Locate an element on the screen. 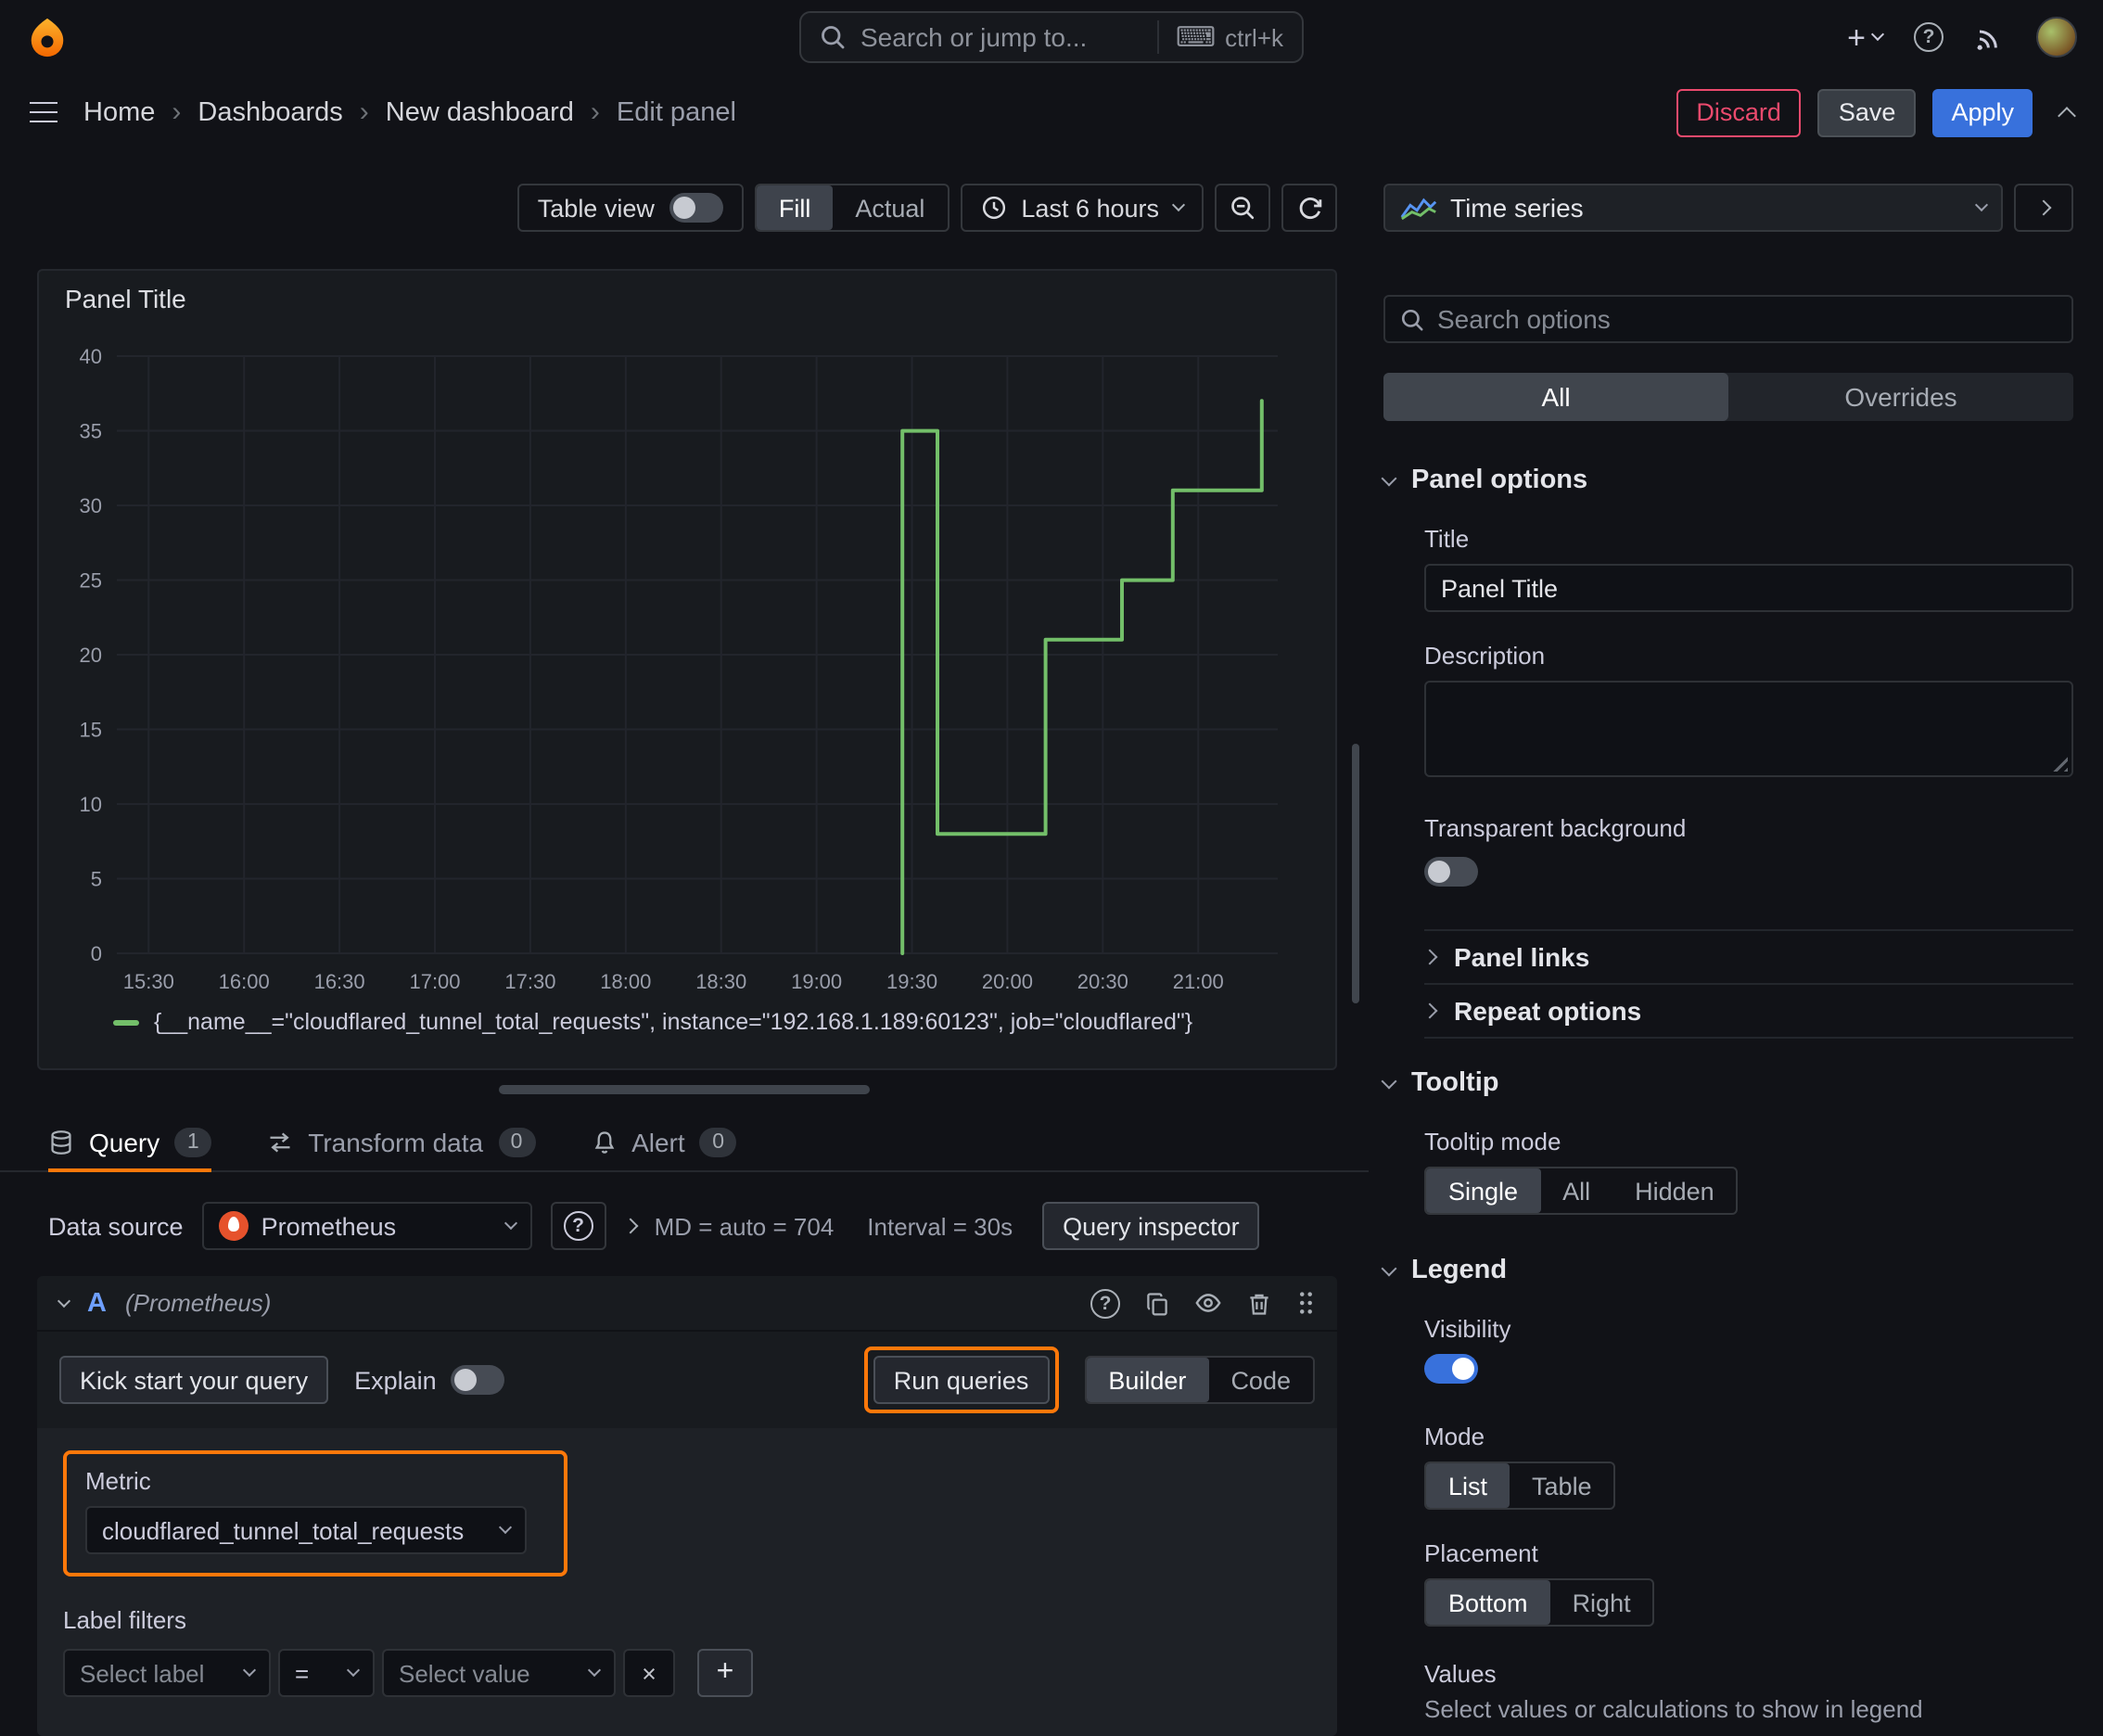 This screenshot has width=2103, height=1736. add-menu-button: + is located at coordinates (1866, 37).